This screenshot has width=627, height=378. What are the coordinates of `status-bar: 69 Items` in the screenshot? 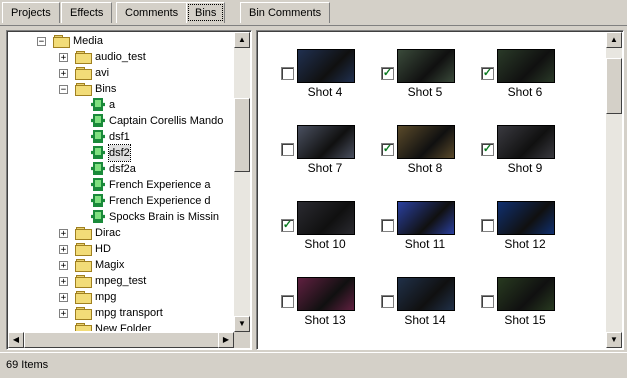 It's located at (313, 365).